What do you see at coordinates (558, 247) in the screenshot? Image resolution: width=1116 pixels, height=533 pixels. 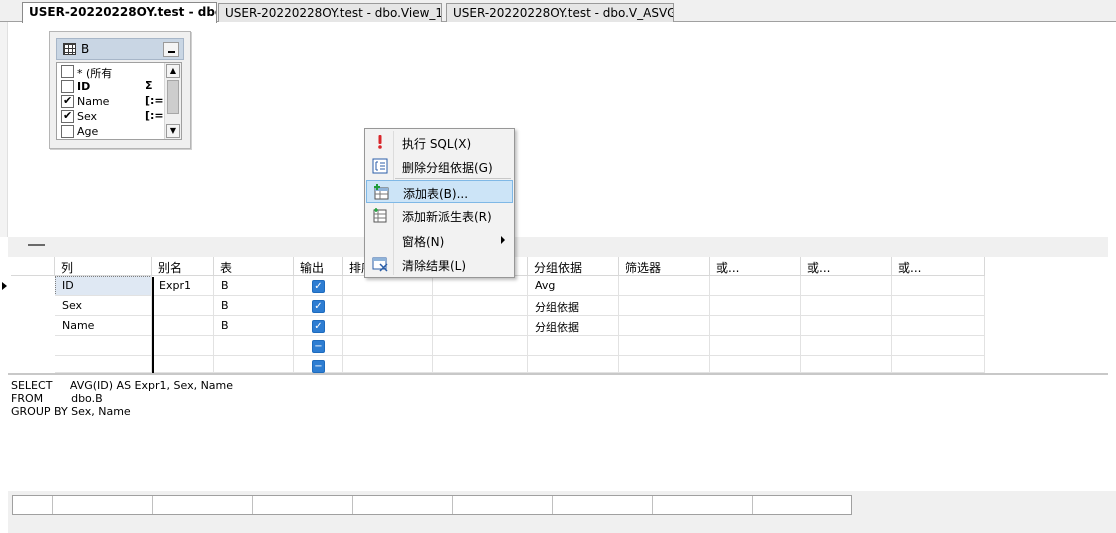 I see `pane-splitter` at bounding box center [558, 247].